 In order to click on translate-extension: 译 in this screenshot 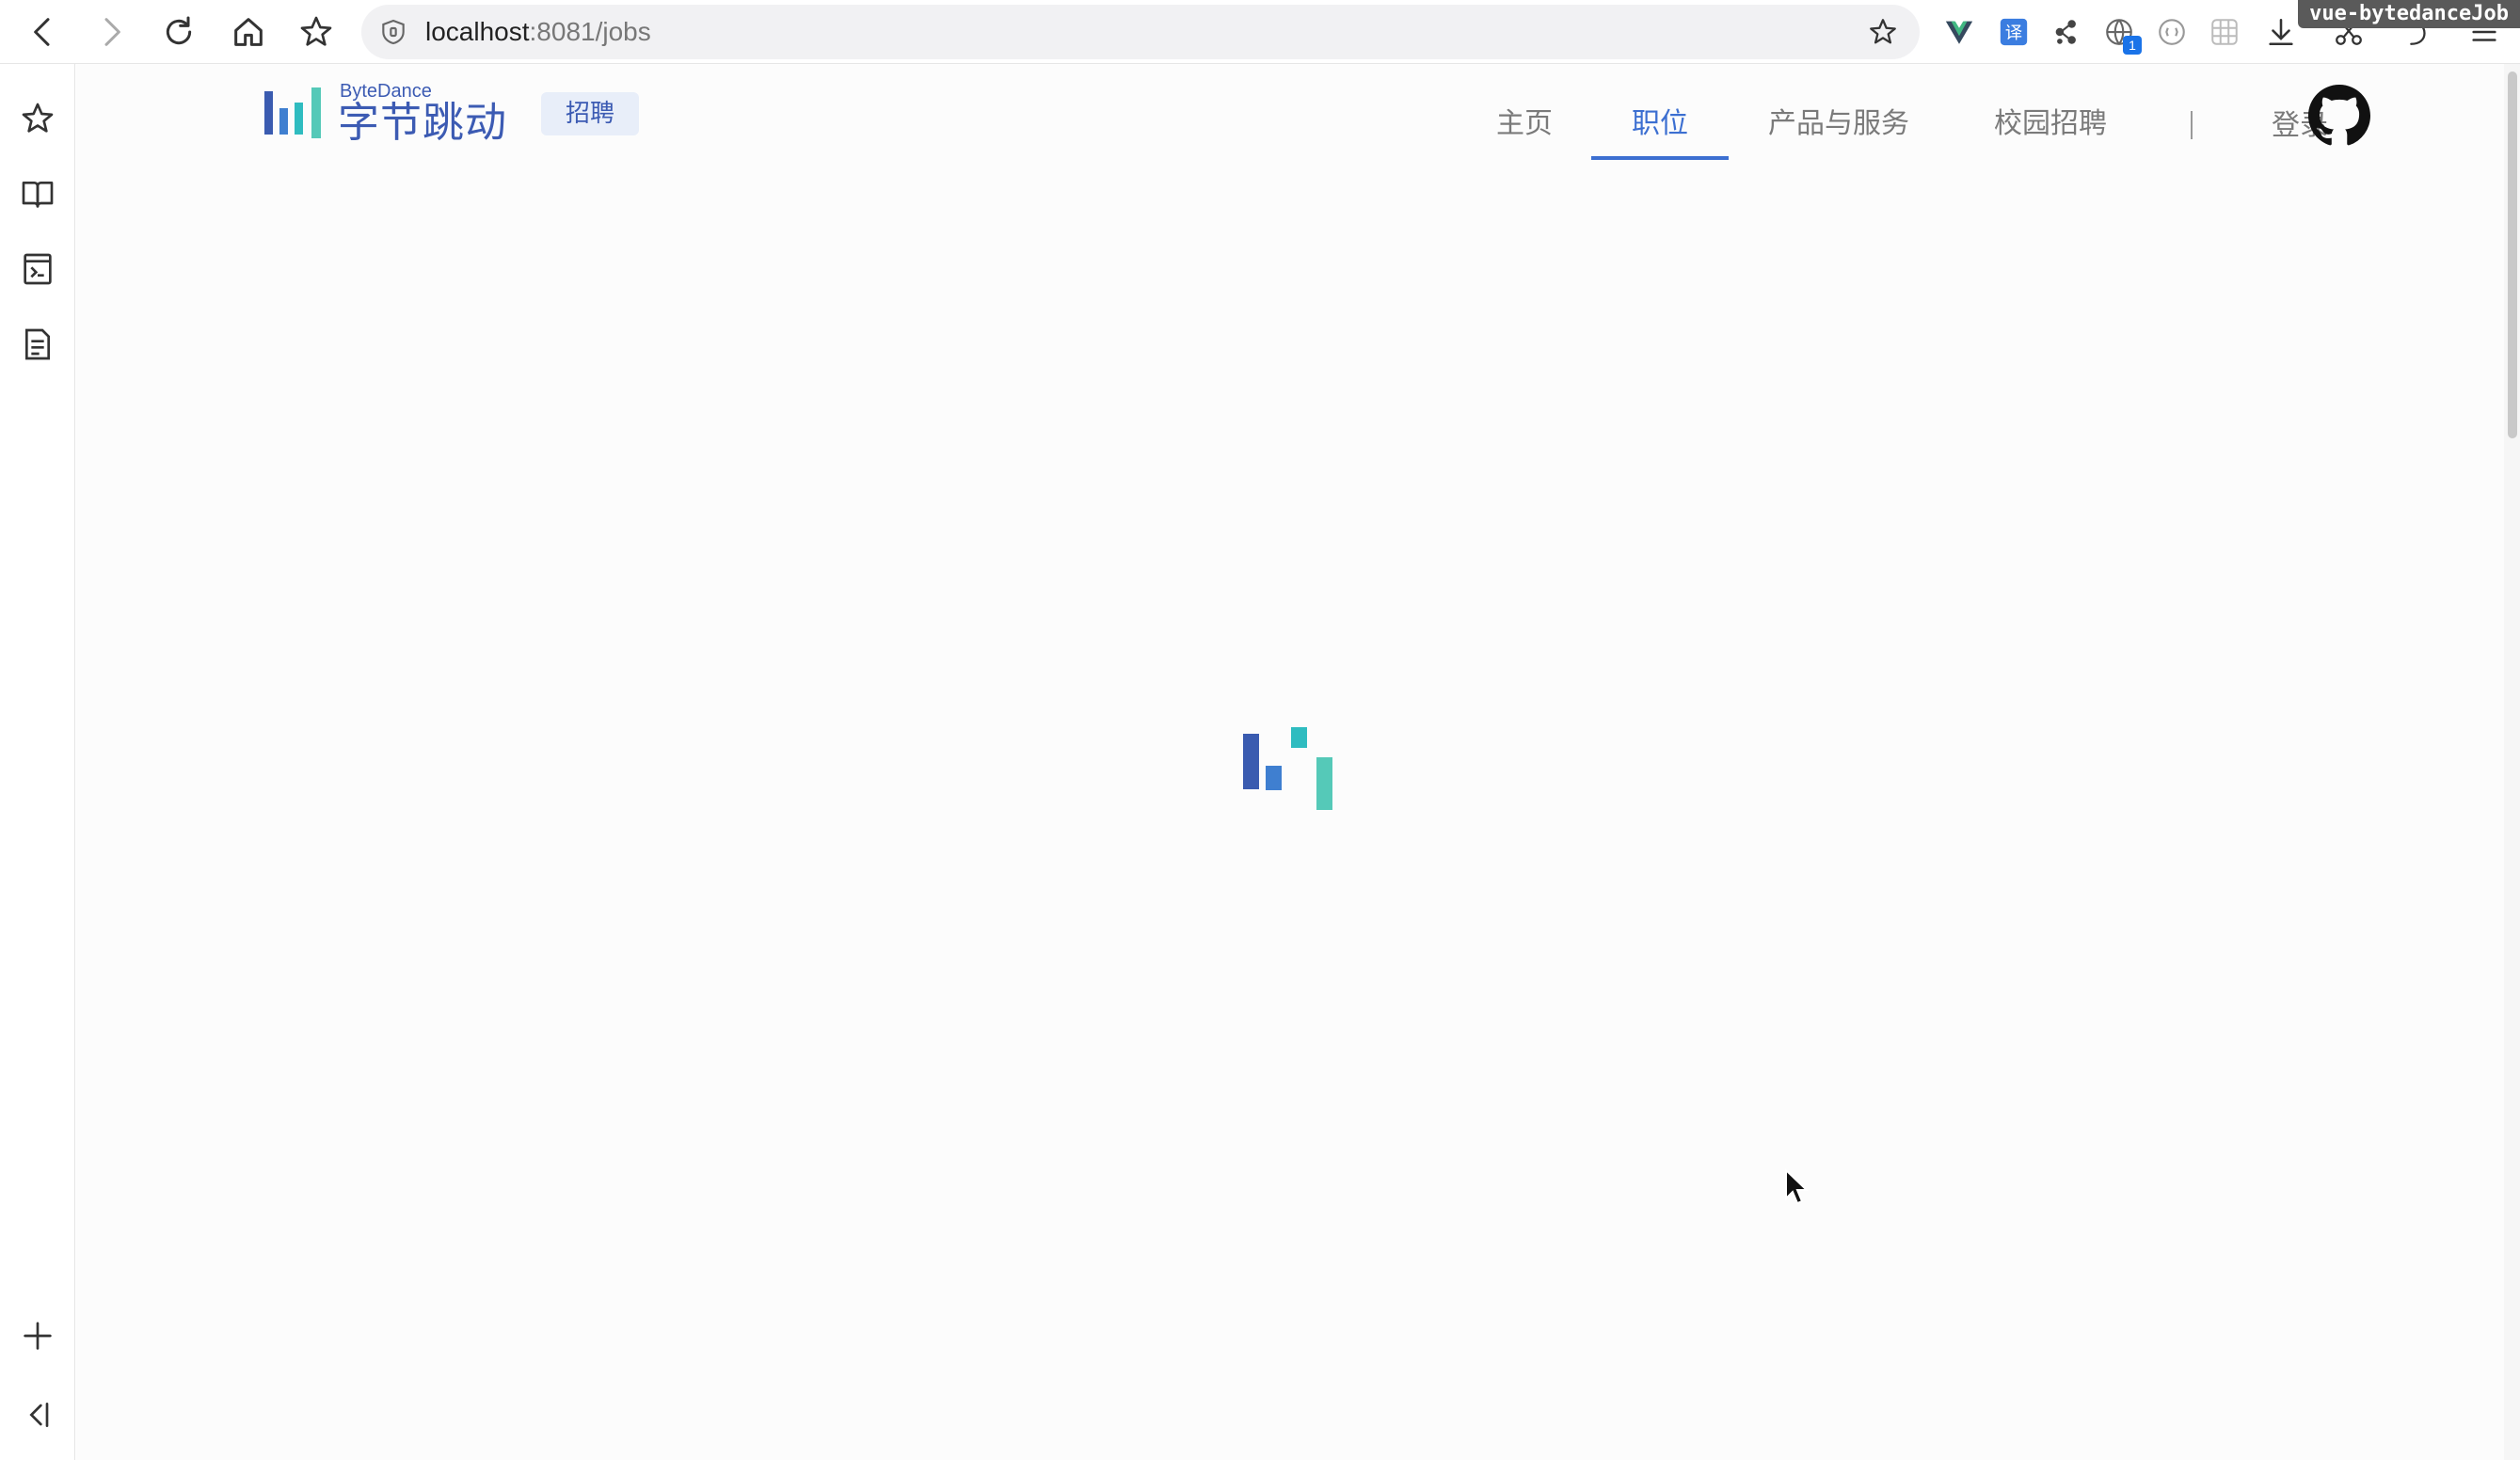, I will do `click(2014, 32)`.